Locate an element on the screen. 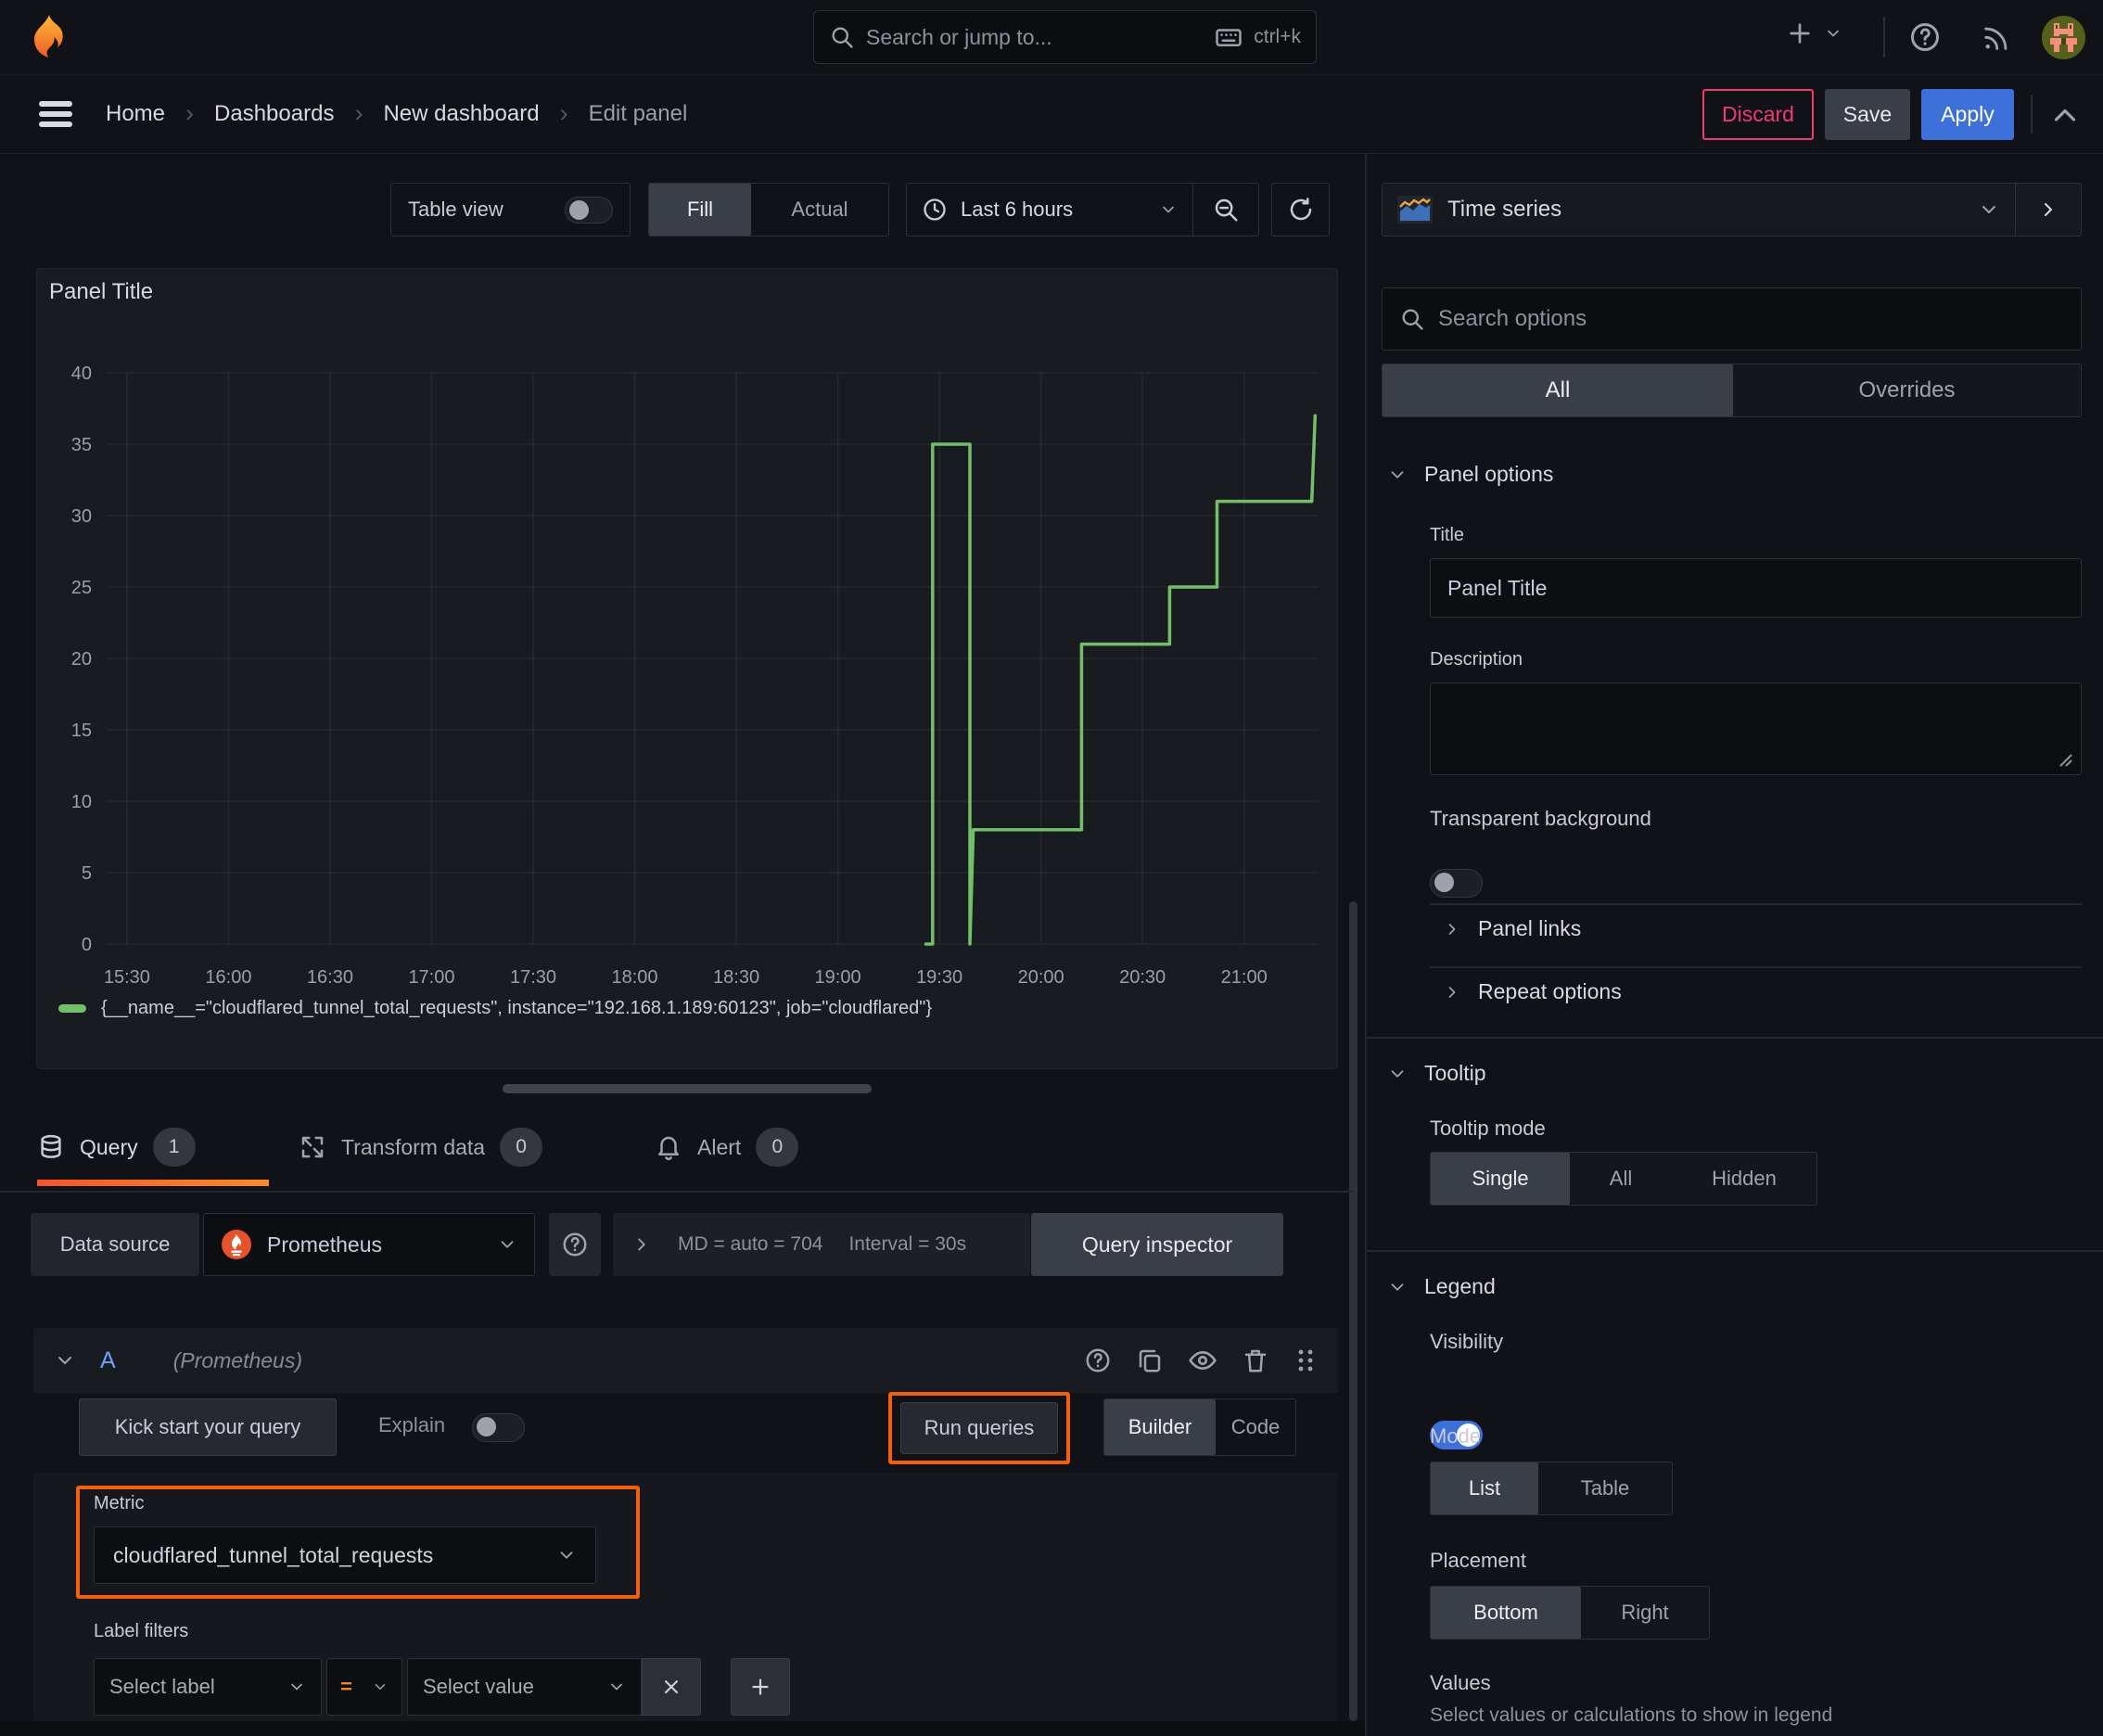  menu-toggle-button is located at coordinates (55, 114).